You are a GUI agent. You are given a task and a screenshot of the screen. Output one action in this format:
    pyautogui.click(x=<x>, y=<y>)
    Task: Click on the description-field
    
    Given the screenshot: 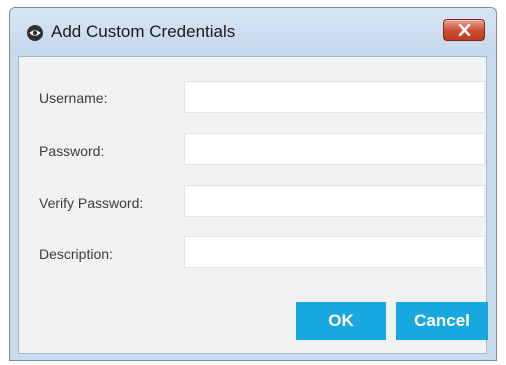 What is the action you would take?
    pyautogui.click(x=334, y=252)
    